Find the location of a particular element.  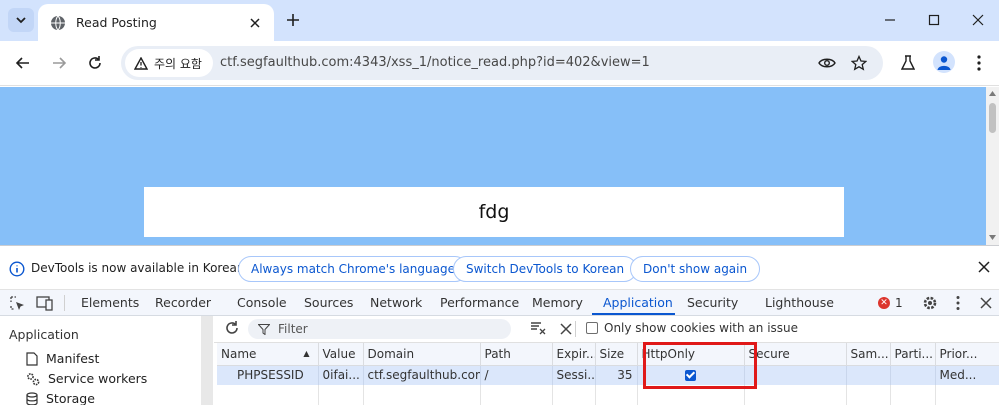

cookie-secure-cell is located at coordinates (795, 375).